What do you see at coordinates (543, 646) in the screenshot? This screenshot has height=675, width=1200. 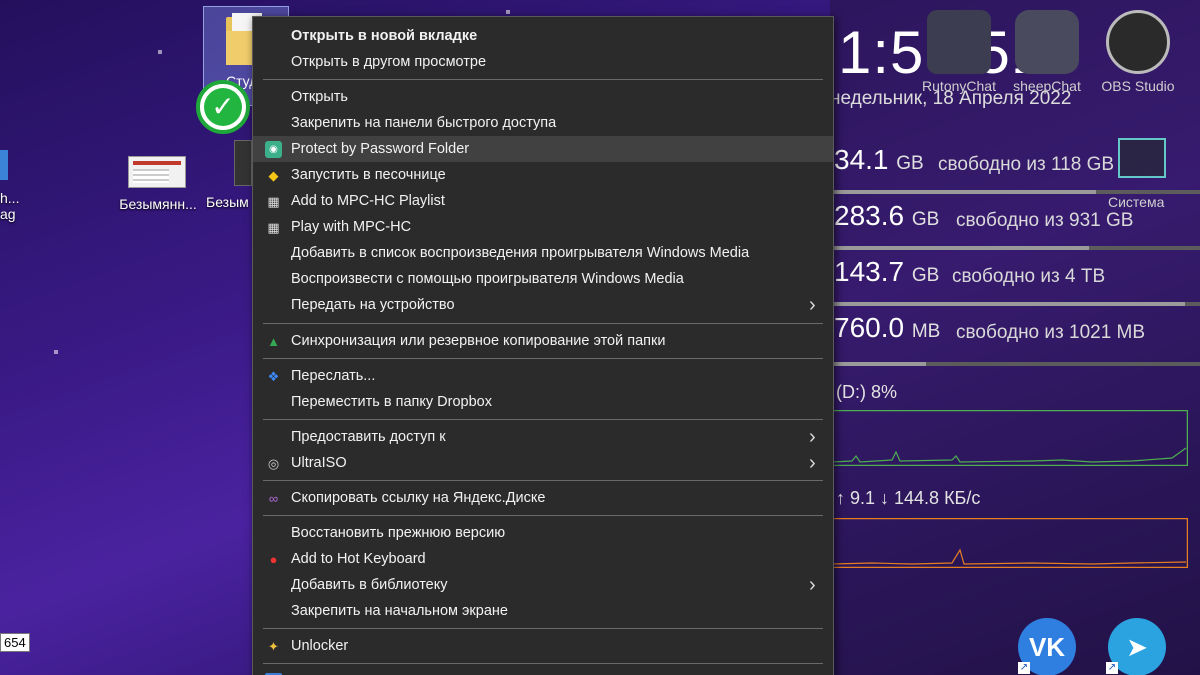 I see `menu-item-unlocker: ✦ Unlocker` at bounding box center [543, 646].